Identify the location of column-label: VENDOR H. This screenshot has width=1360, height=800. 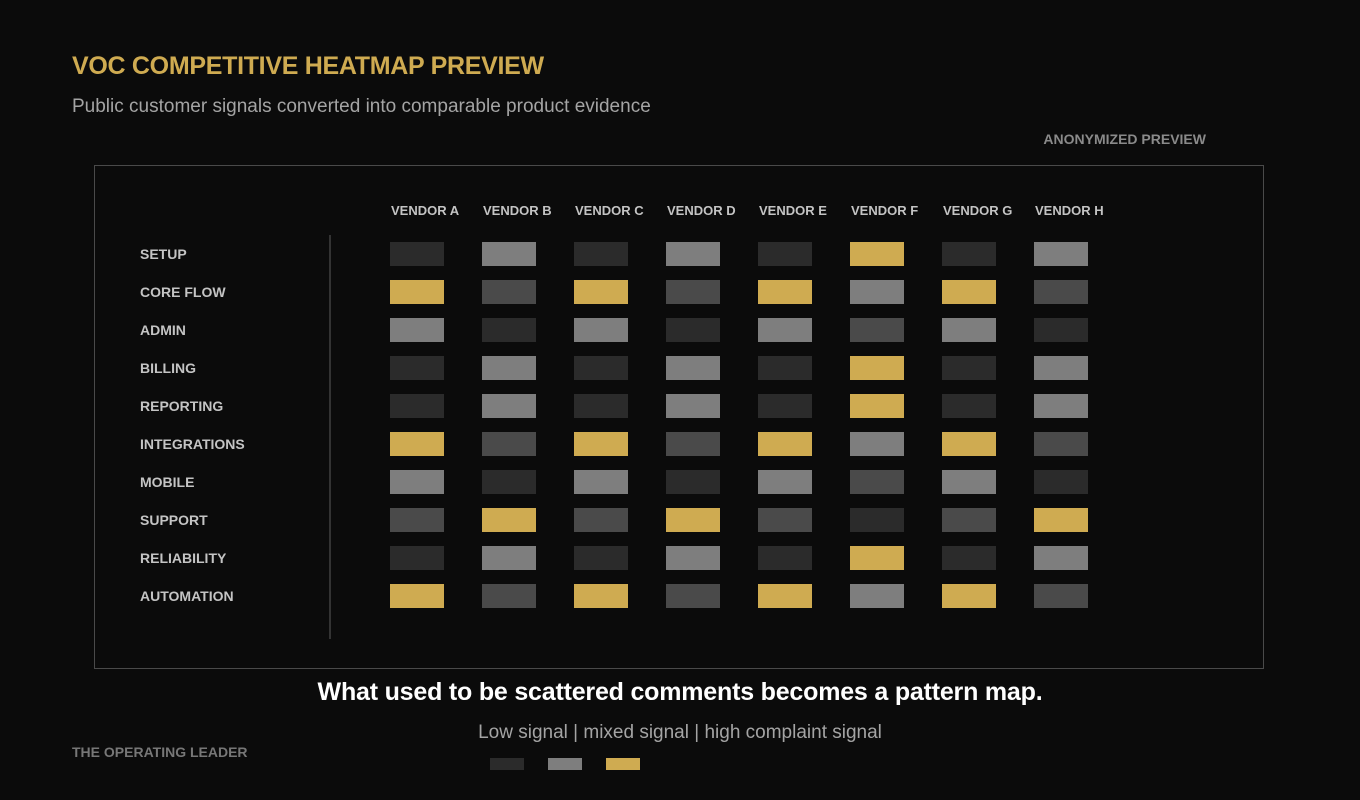
(1069, 210).